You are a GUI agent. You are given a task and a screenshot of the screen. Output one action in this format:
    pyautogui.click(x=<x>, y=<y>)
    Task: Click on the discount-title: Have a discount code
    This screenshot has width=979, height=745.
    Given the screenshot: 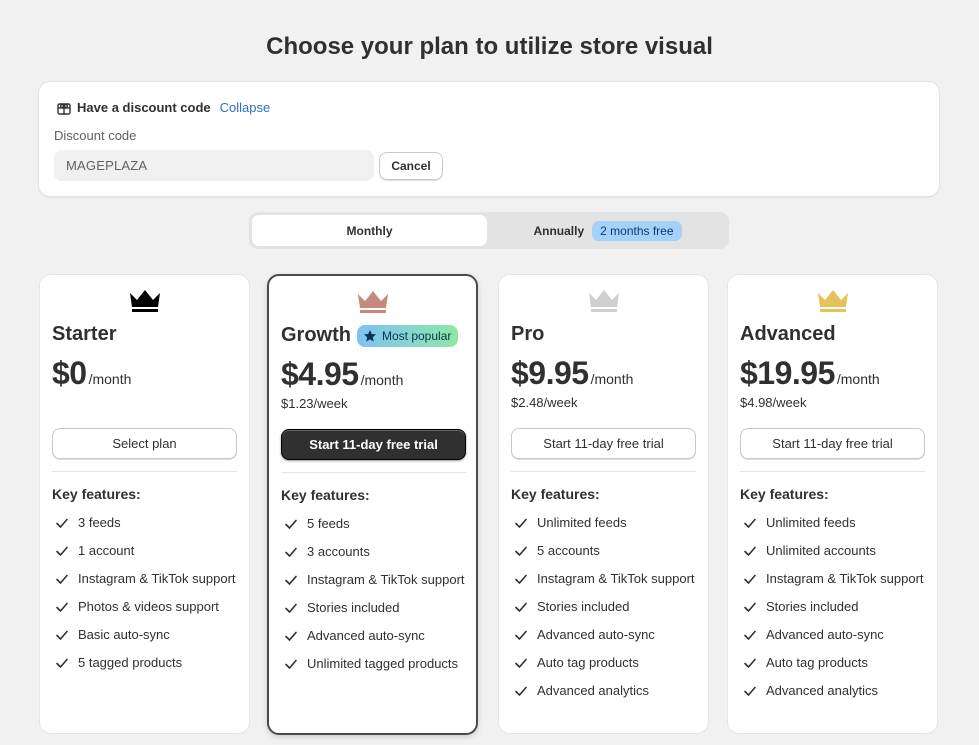 What is the action you would take?
    pyautogui.click(x=144, y=107)
    